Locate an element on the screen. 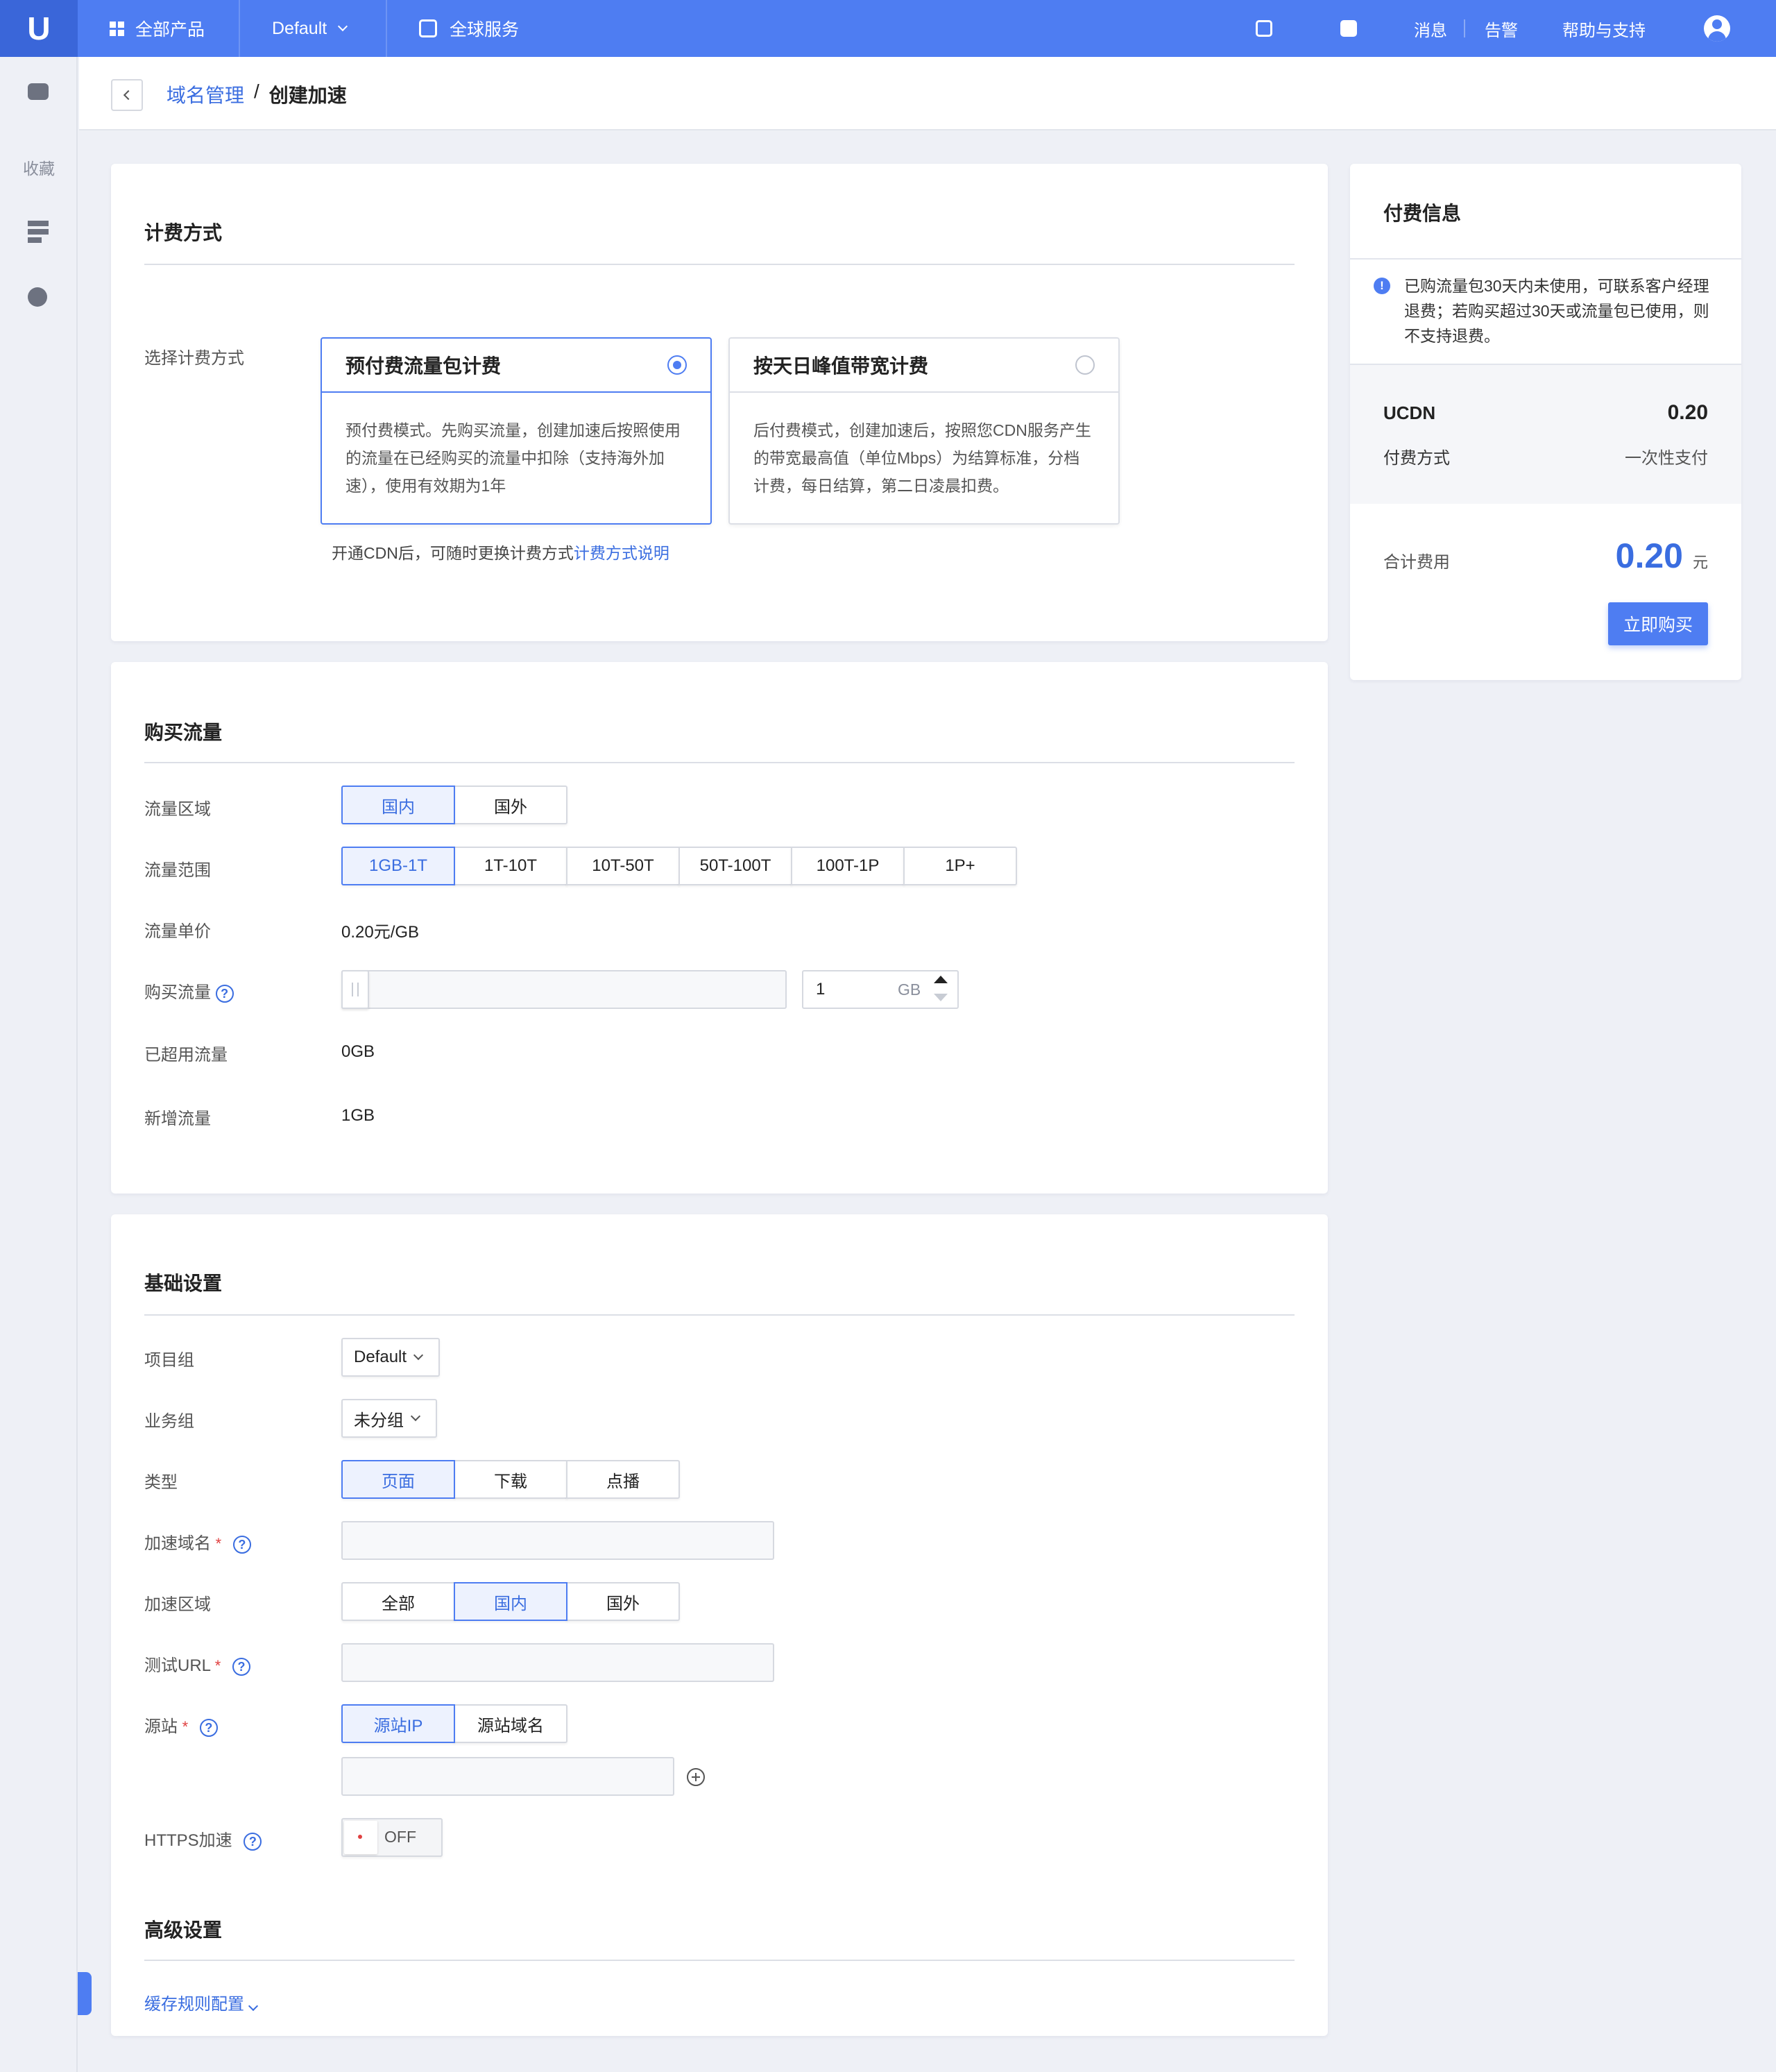  total-price: 0.20 元 is located at coordinates (1661, 555).